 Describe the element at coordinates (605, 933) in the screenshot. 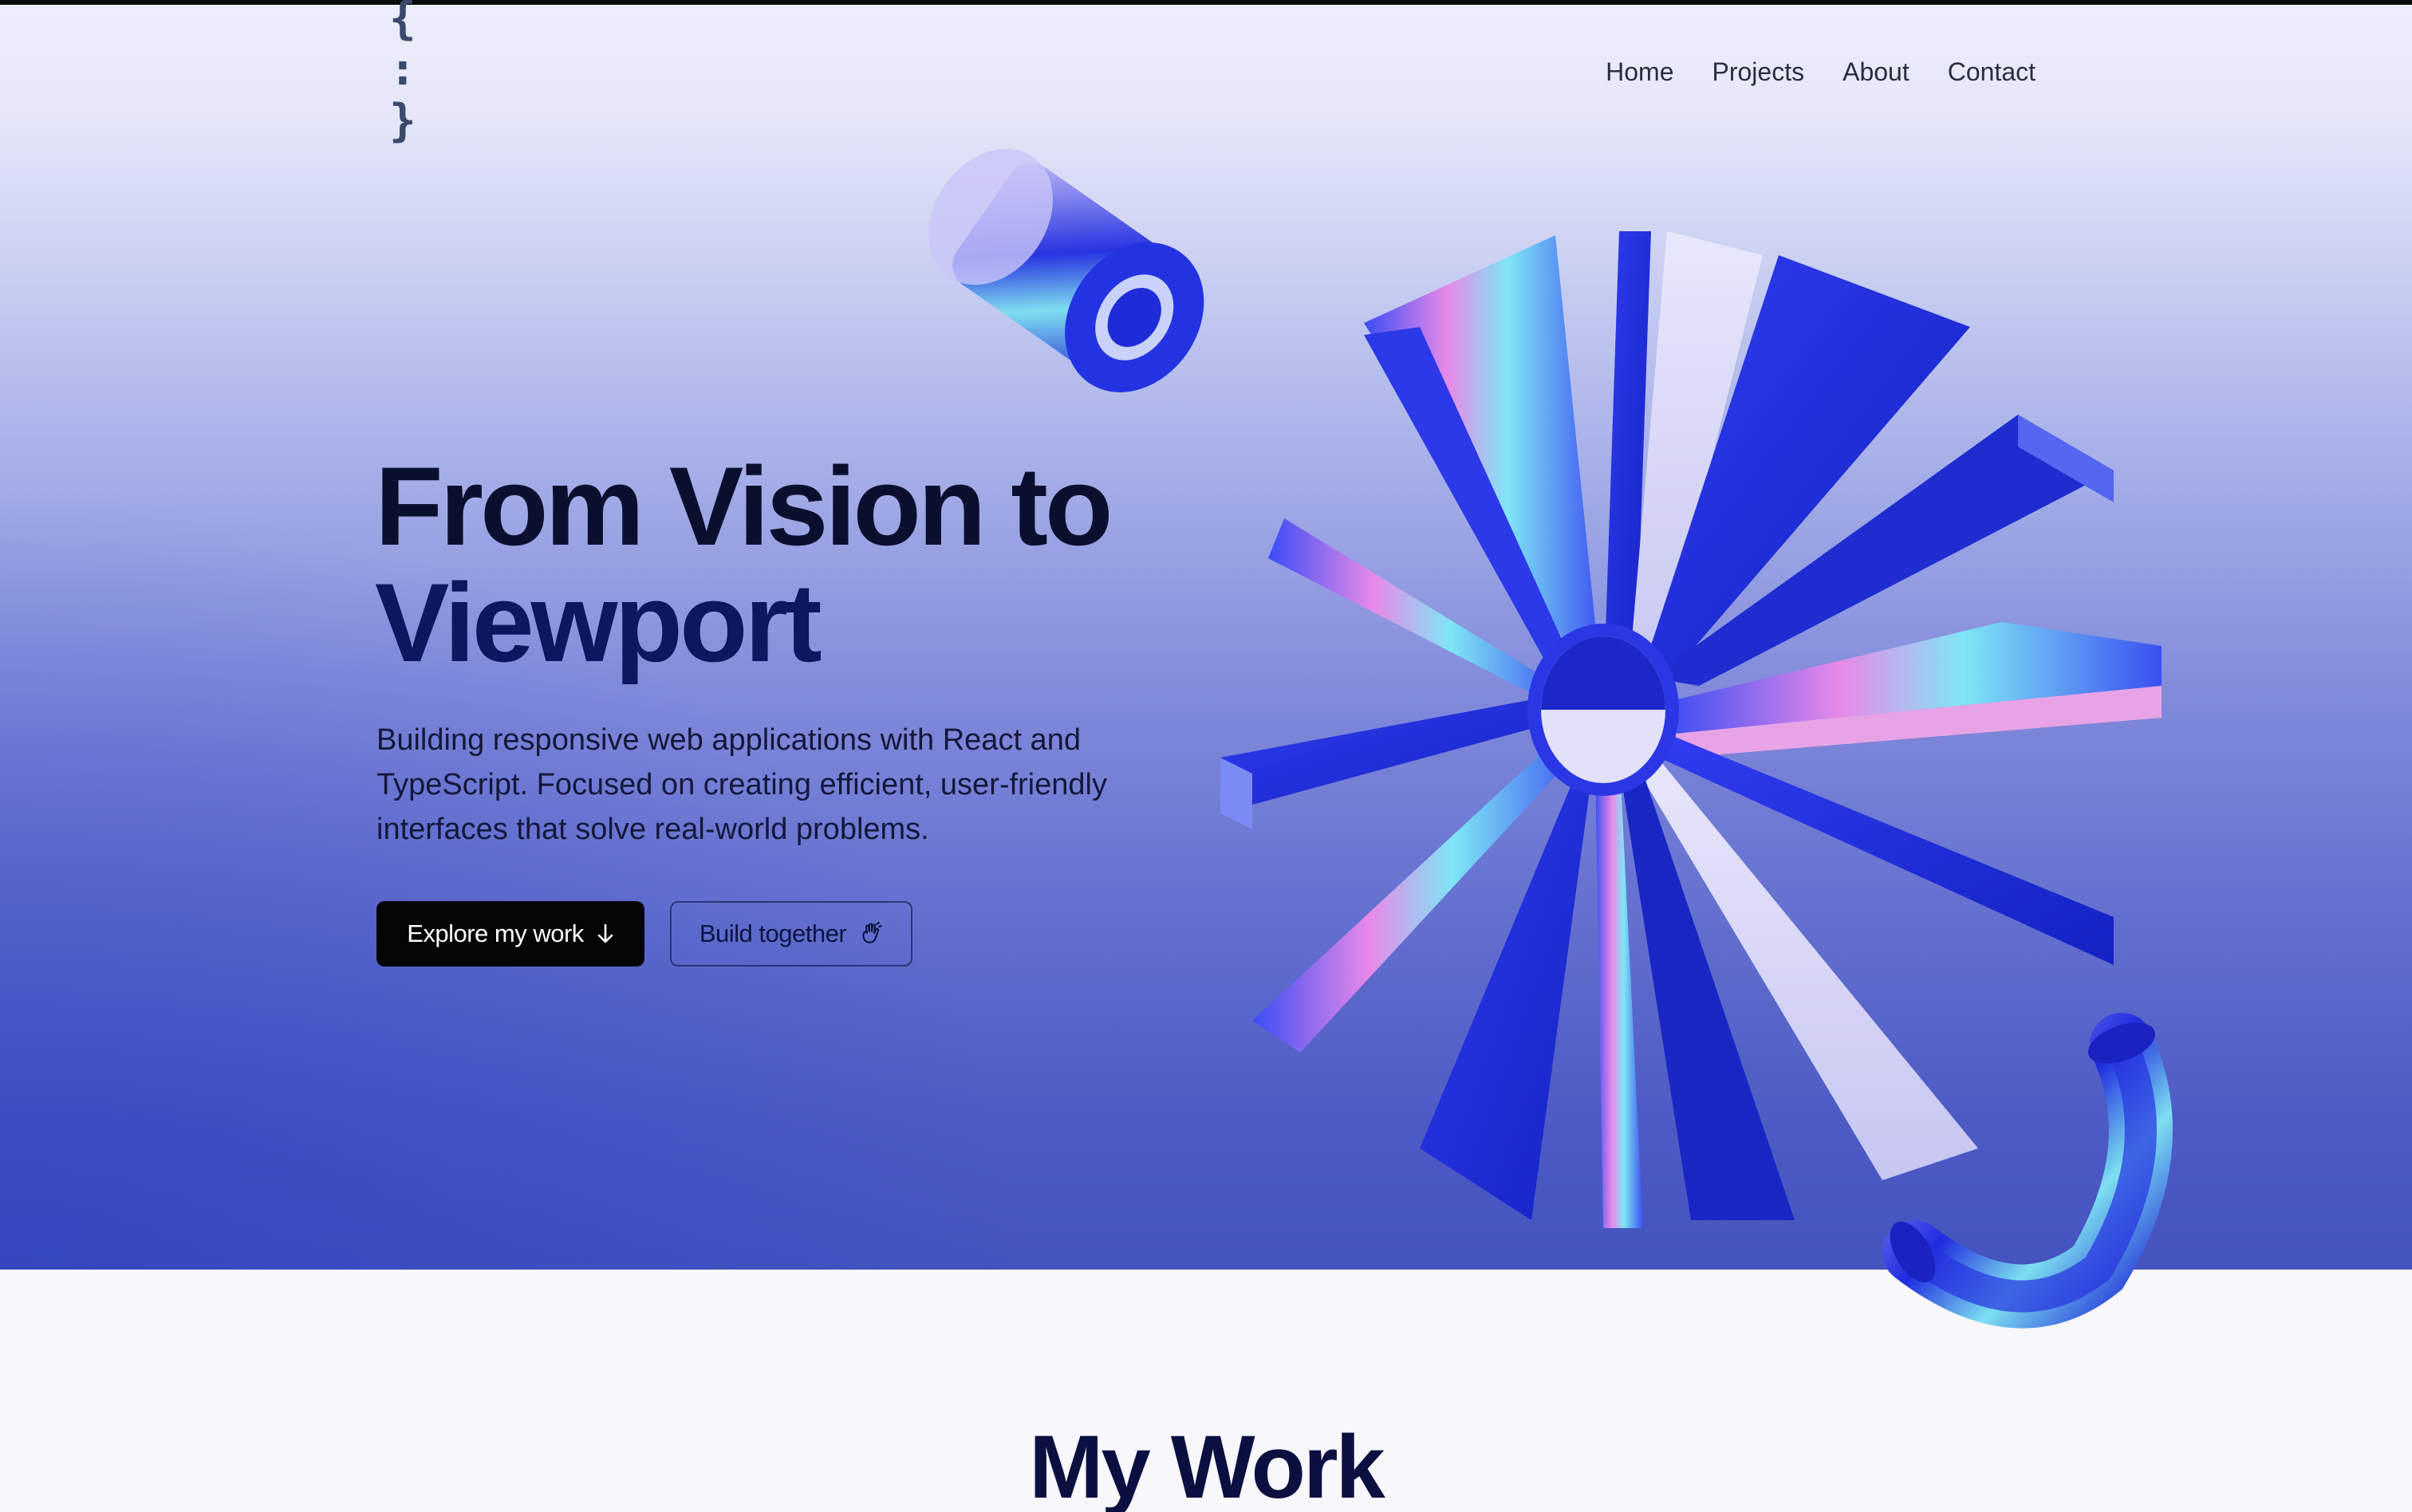

I see `arrow-down-icon` at that location.